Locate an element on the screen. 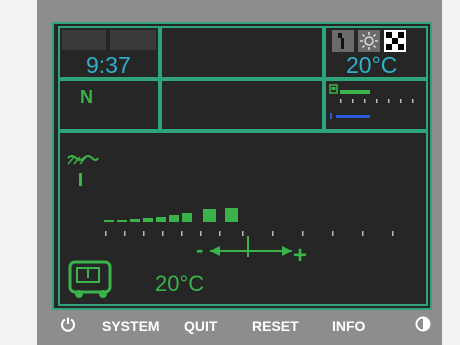 This screenshot has height=345, width=460. level-bars is located at coordinates (171, 215).